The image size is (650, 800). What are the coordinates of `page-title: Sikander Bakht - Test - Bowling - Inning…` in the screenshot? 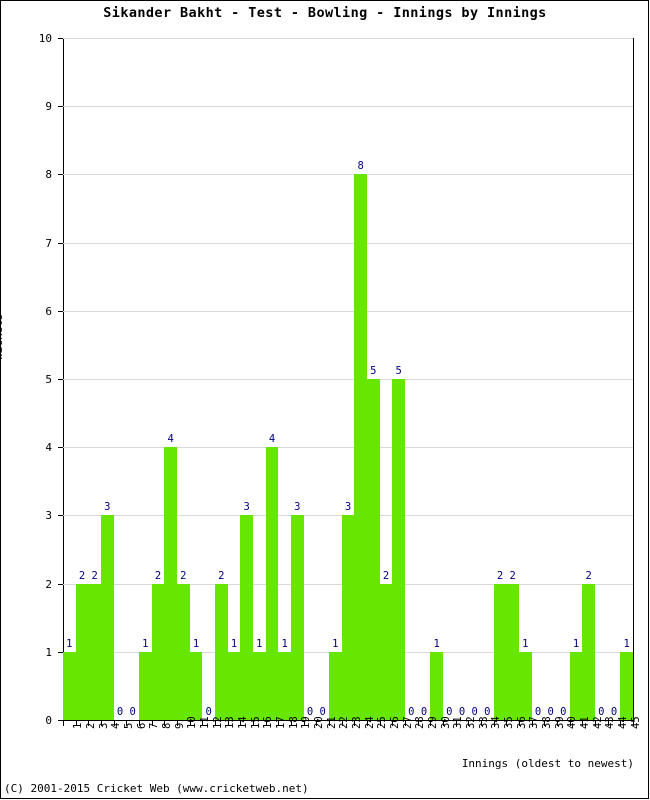 It's located at (325, 13).